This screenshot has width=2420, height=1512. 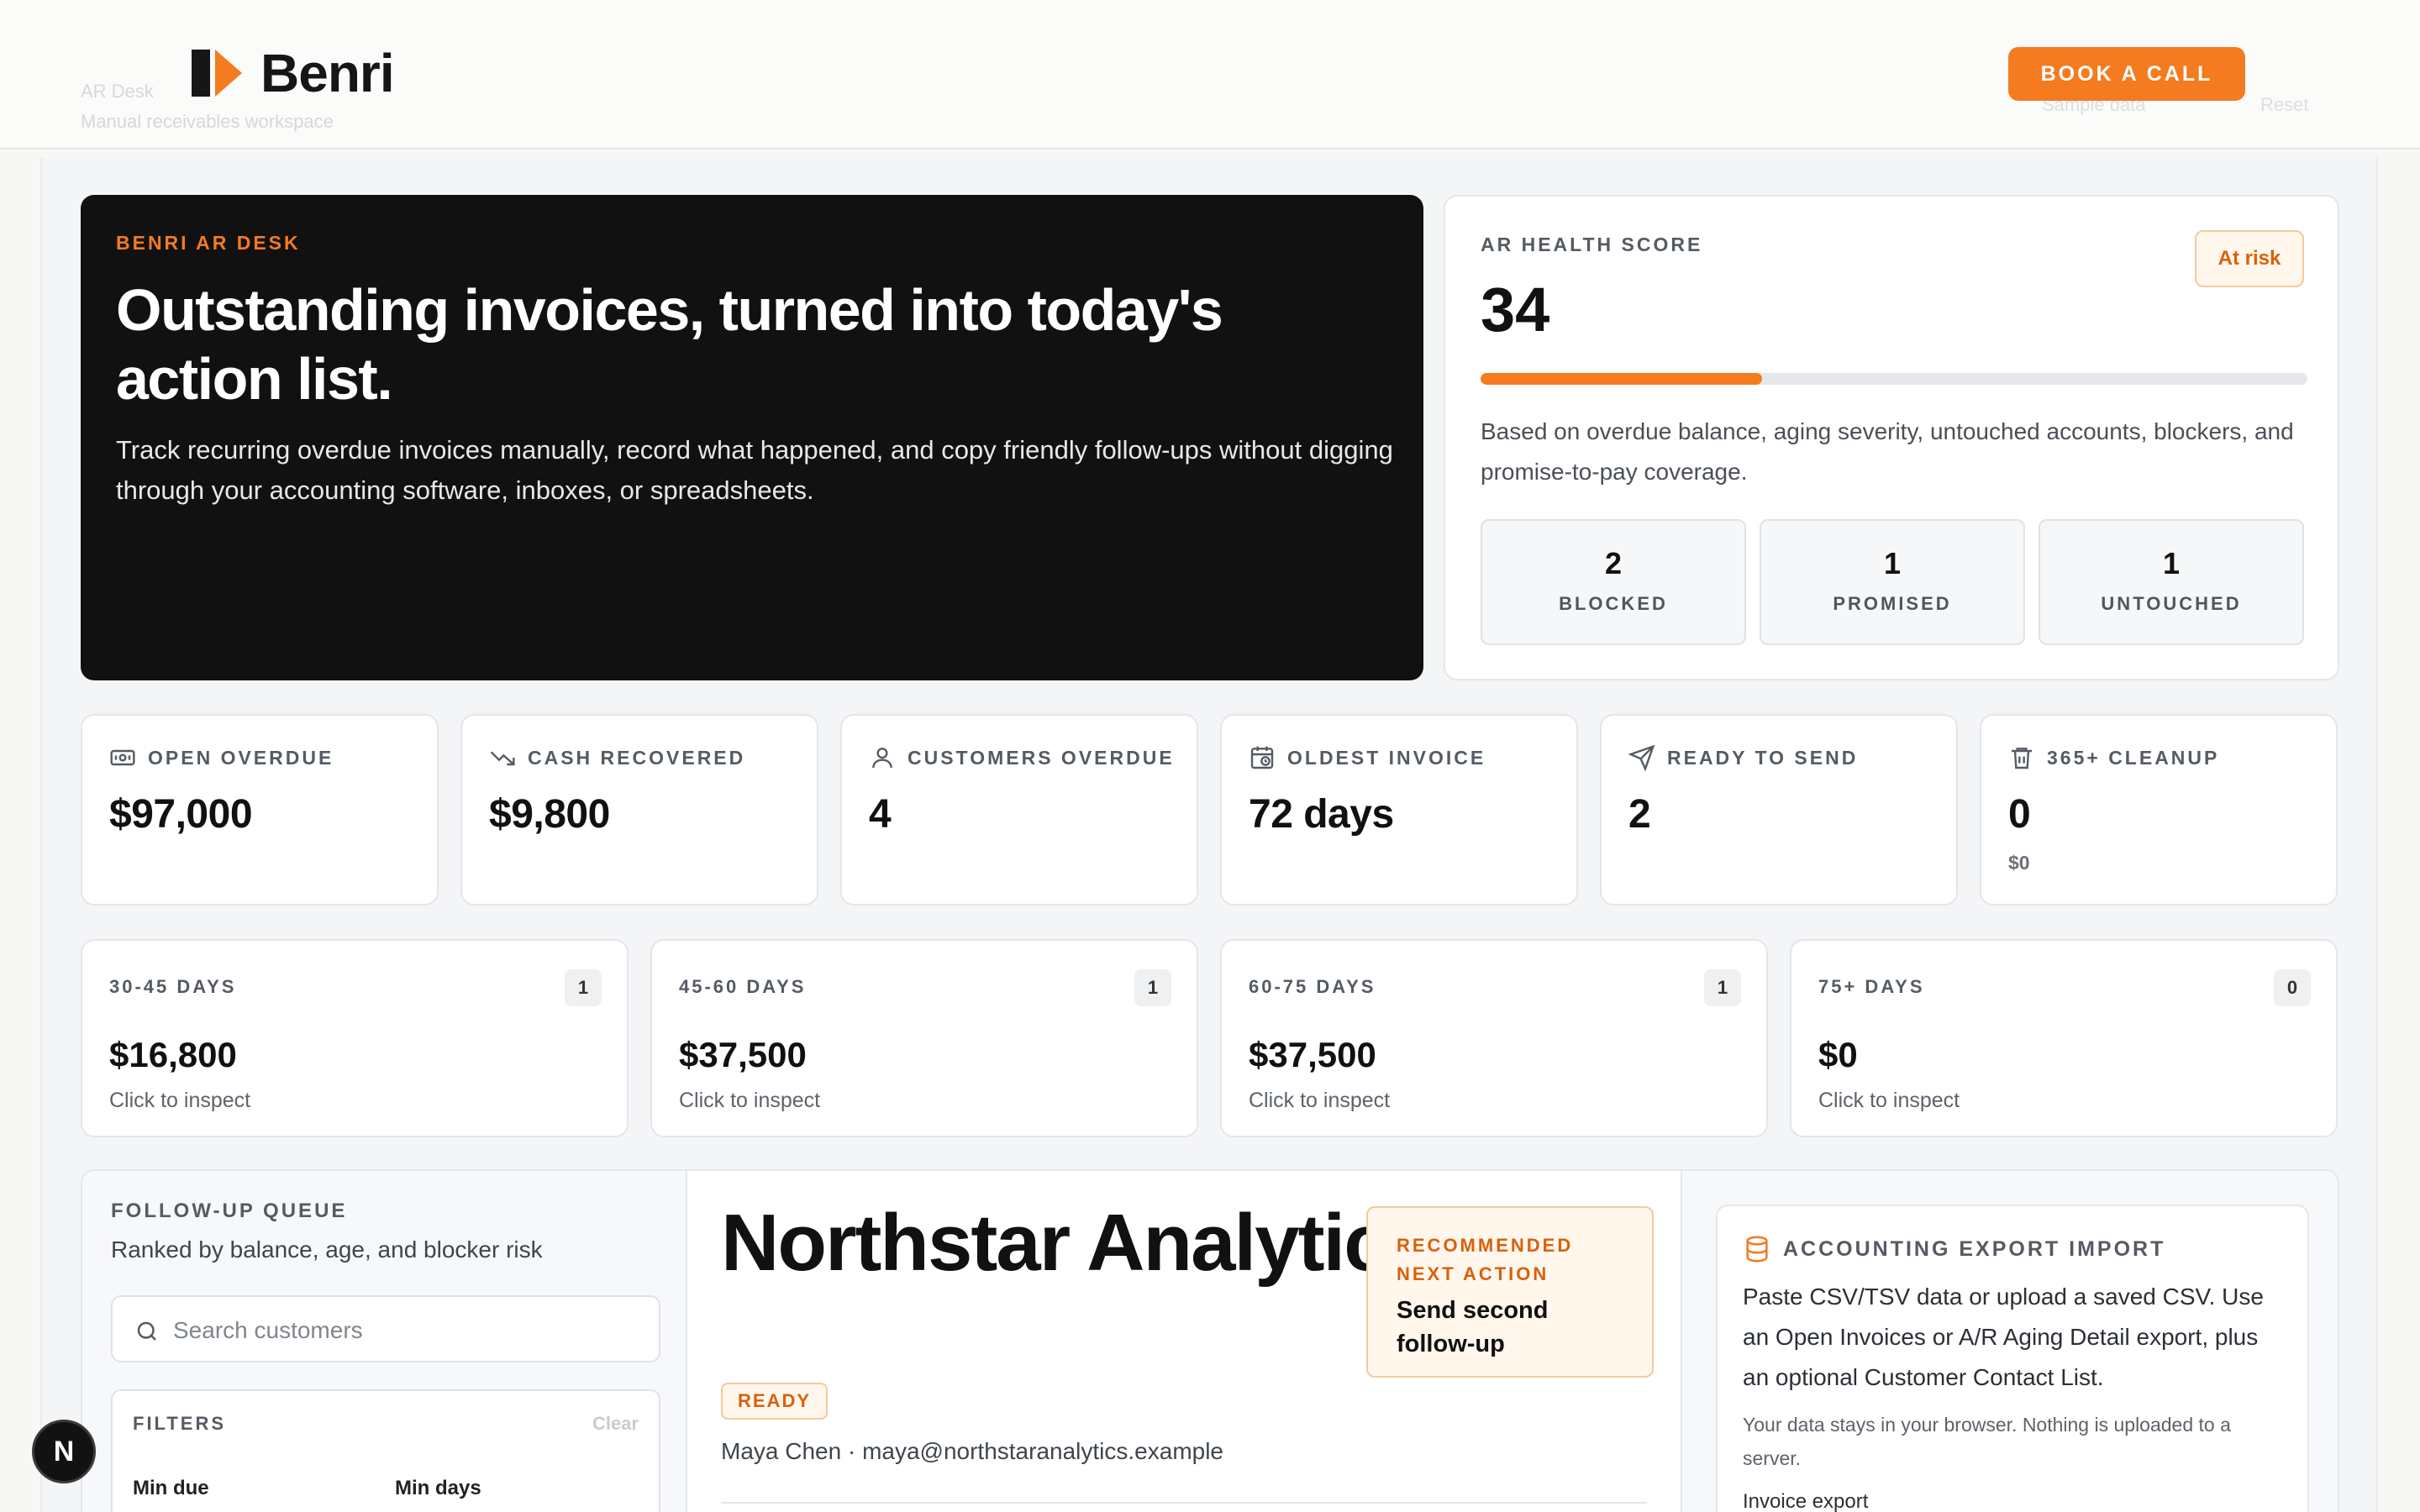 What do you see at coordinates (208, 243) in the screenshot?
I see `hero-eyebrow: BENRI AR DESK` at bounding box center [208, 243].